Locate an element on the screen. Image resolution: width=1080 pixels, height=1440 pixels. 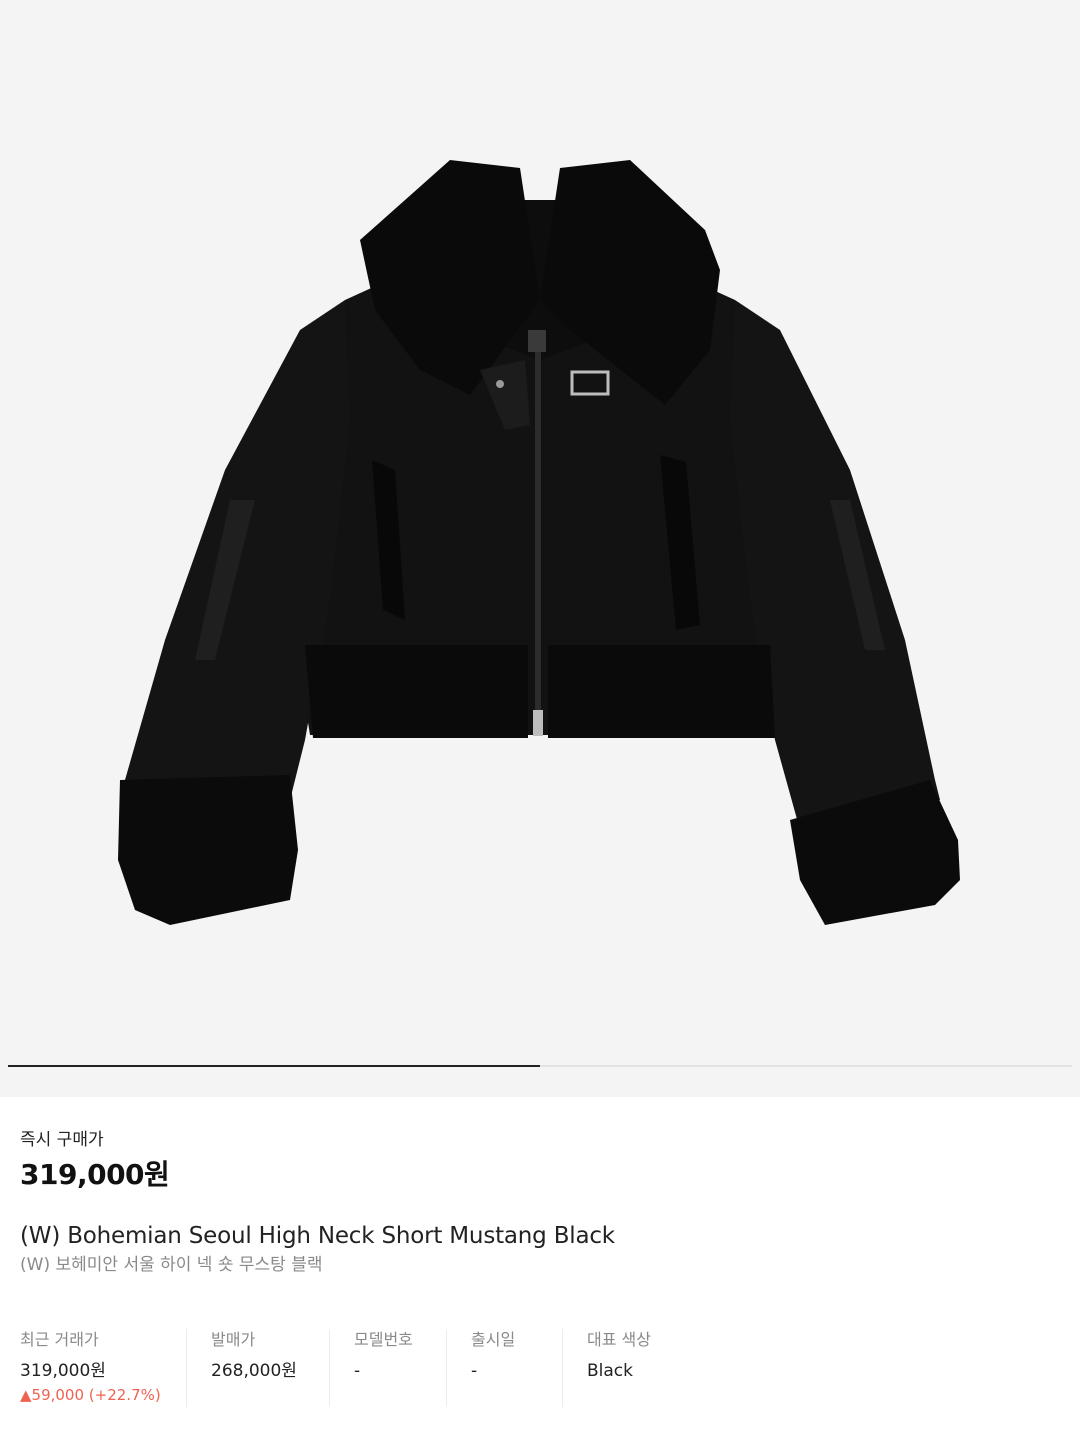
buy-price: 319,000원 is located at coordinates (95, 1174).